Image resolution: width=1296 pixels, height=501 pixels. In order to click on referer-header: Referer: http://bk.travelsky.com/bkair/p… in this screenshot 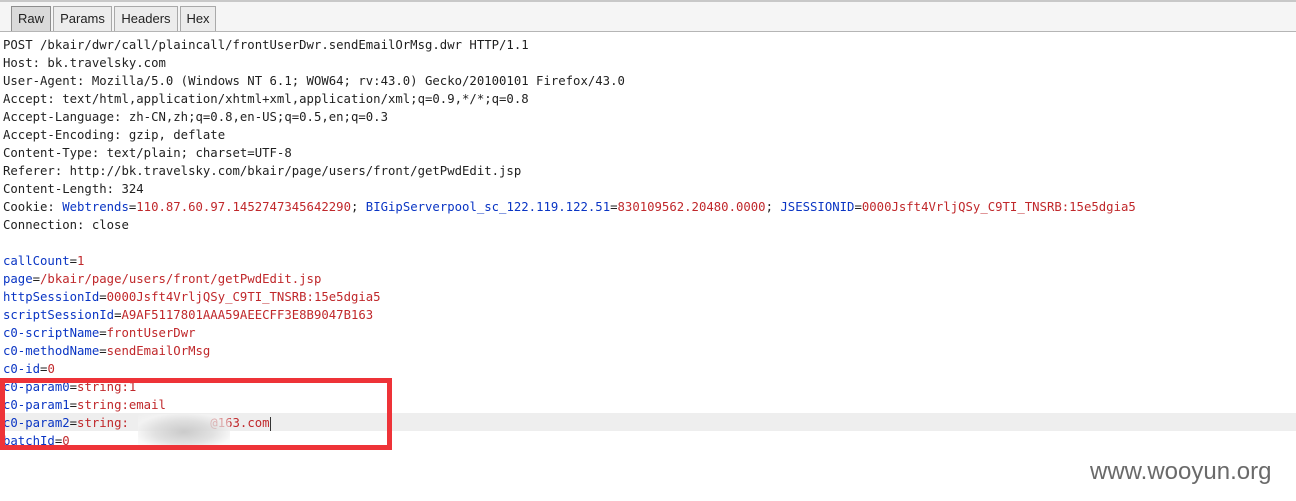, I will do `click(262, 171)`.